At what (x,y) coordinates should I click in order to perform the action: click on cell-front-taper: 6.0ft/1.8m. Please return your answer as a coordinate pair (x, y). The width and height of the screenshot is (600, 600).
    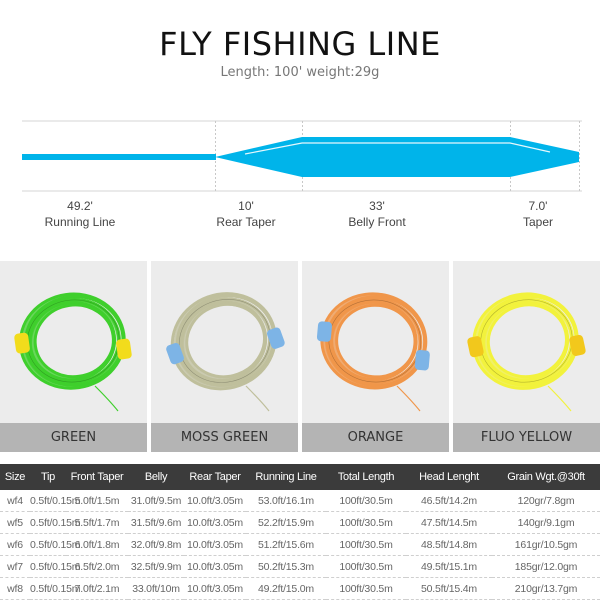
    Looking at the image, I should click on (97, 544).